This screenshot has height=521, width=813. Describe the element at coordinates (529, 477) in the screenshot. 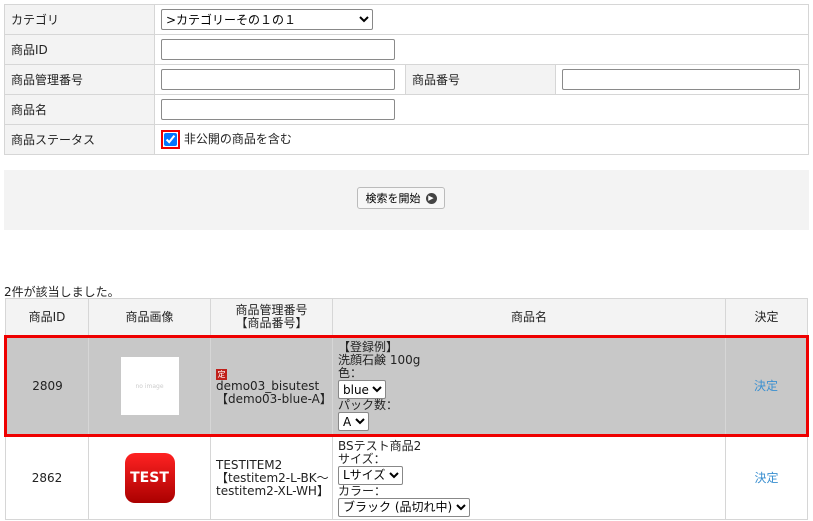

I see `row-name: BSテスト商品2 サイズ： Lサイズ カラー： ブラック (品切れ中)` at that location.